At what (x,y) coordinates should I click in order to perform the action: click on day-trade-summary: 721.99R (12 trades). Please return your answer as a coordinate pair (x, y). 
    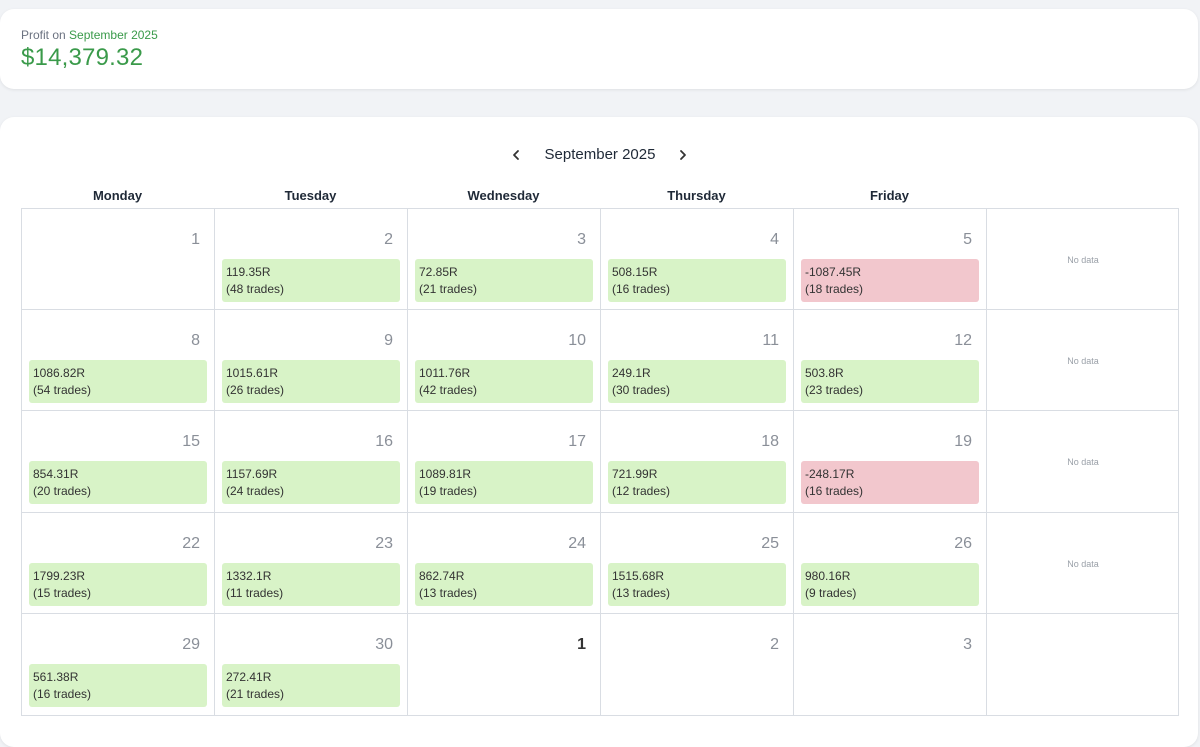
    Looking at the image, I should click on (697, 482).